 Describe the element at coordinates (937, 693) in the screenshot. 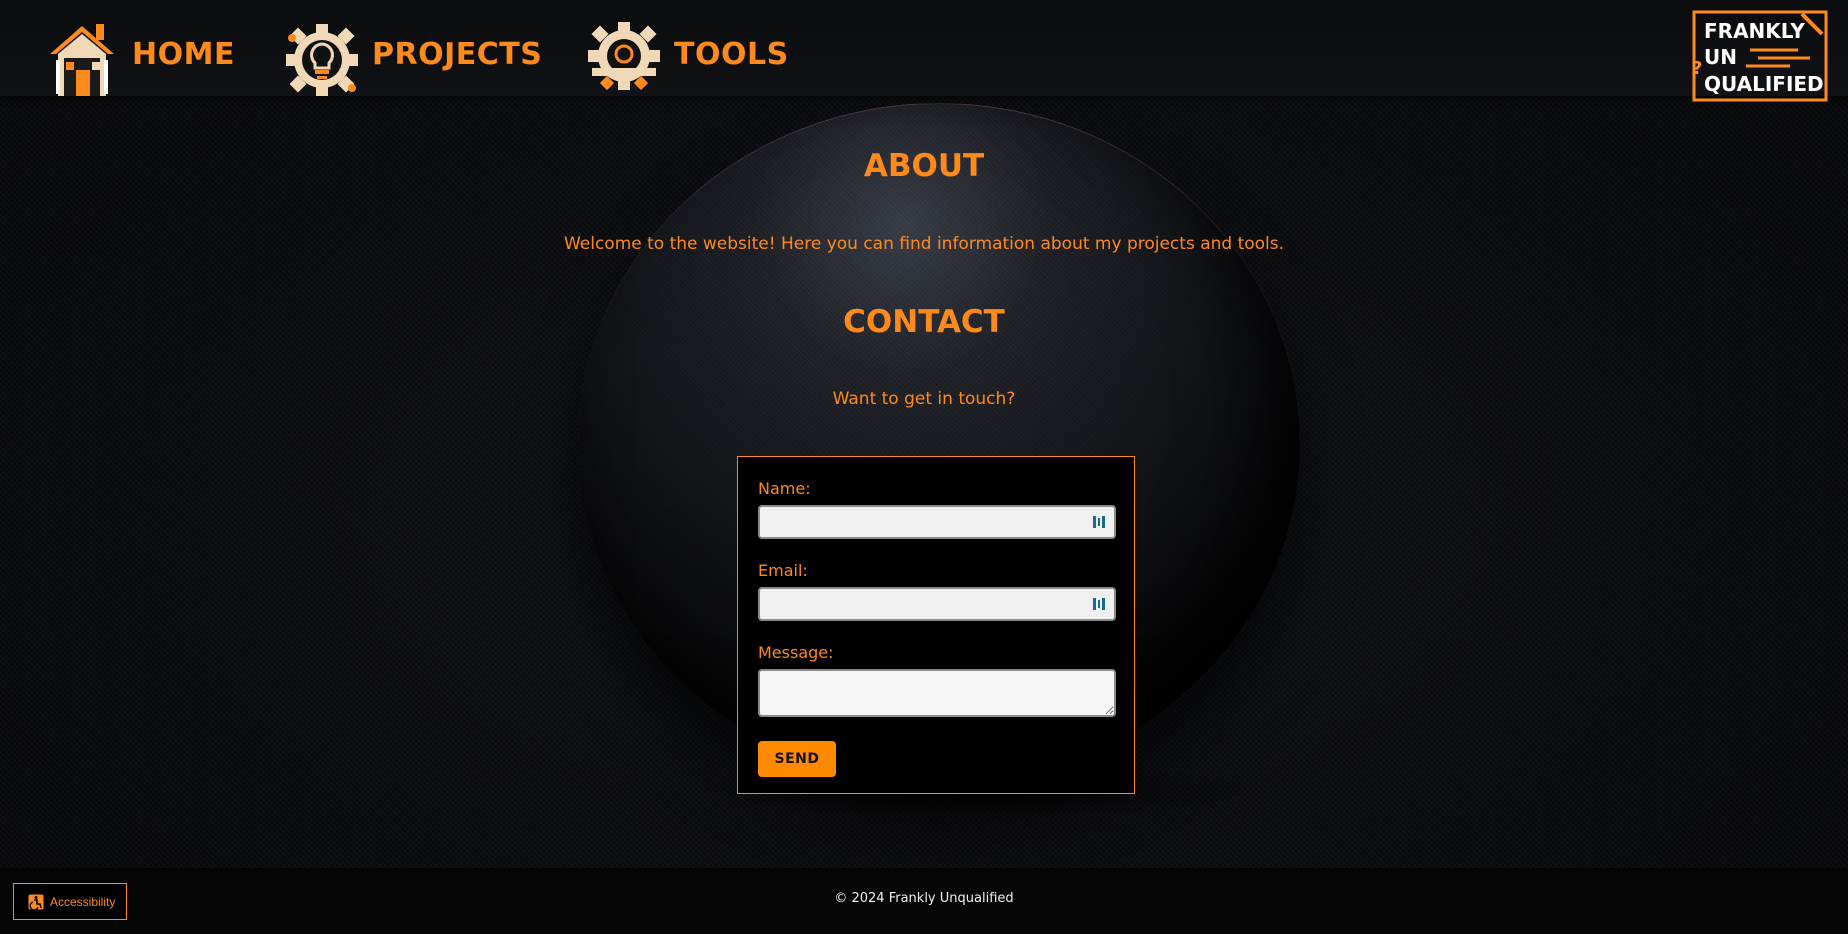

I see `message-textarea` at that location.